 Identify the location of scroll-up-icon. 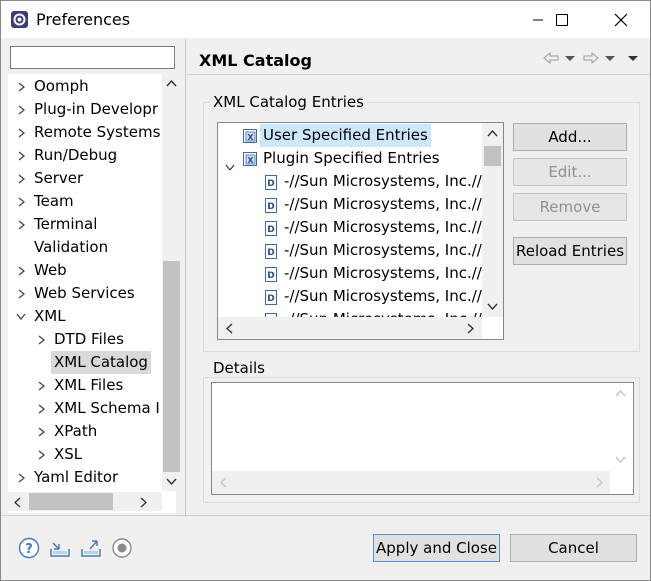
(171, 83).